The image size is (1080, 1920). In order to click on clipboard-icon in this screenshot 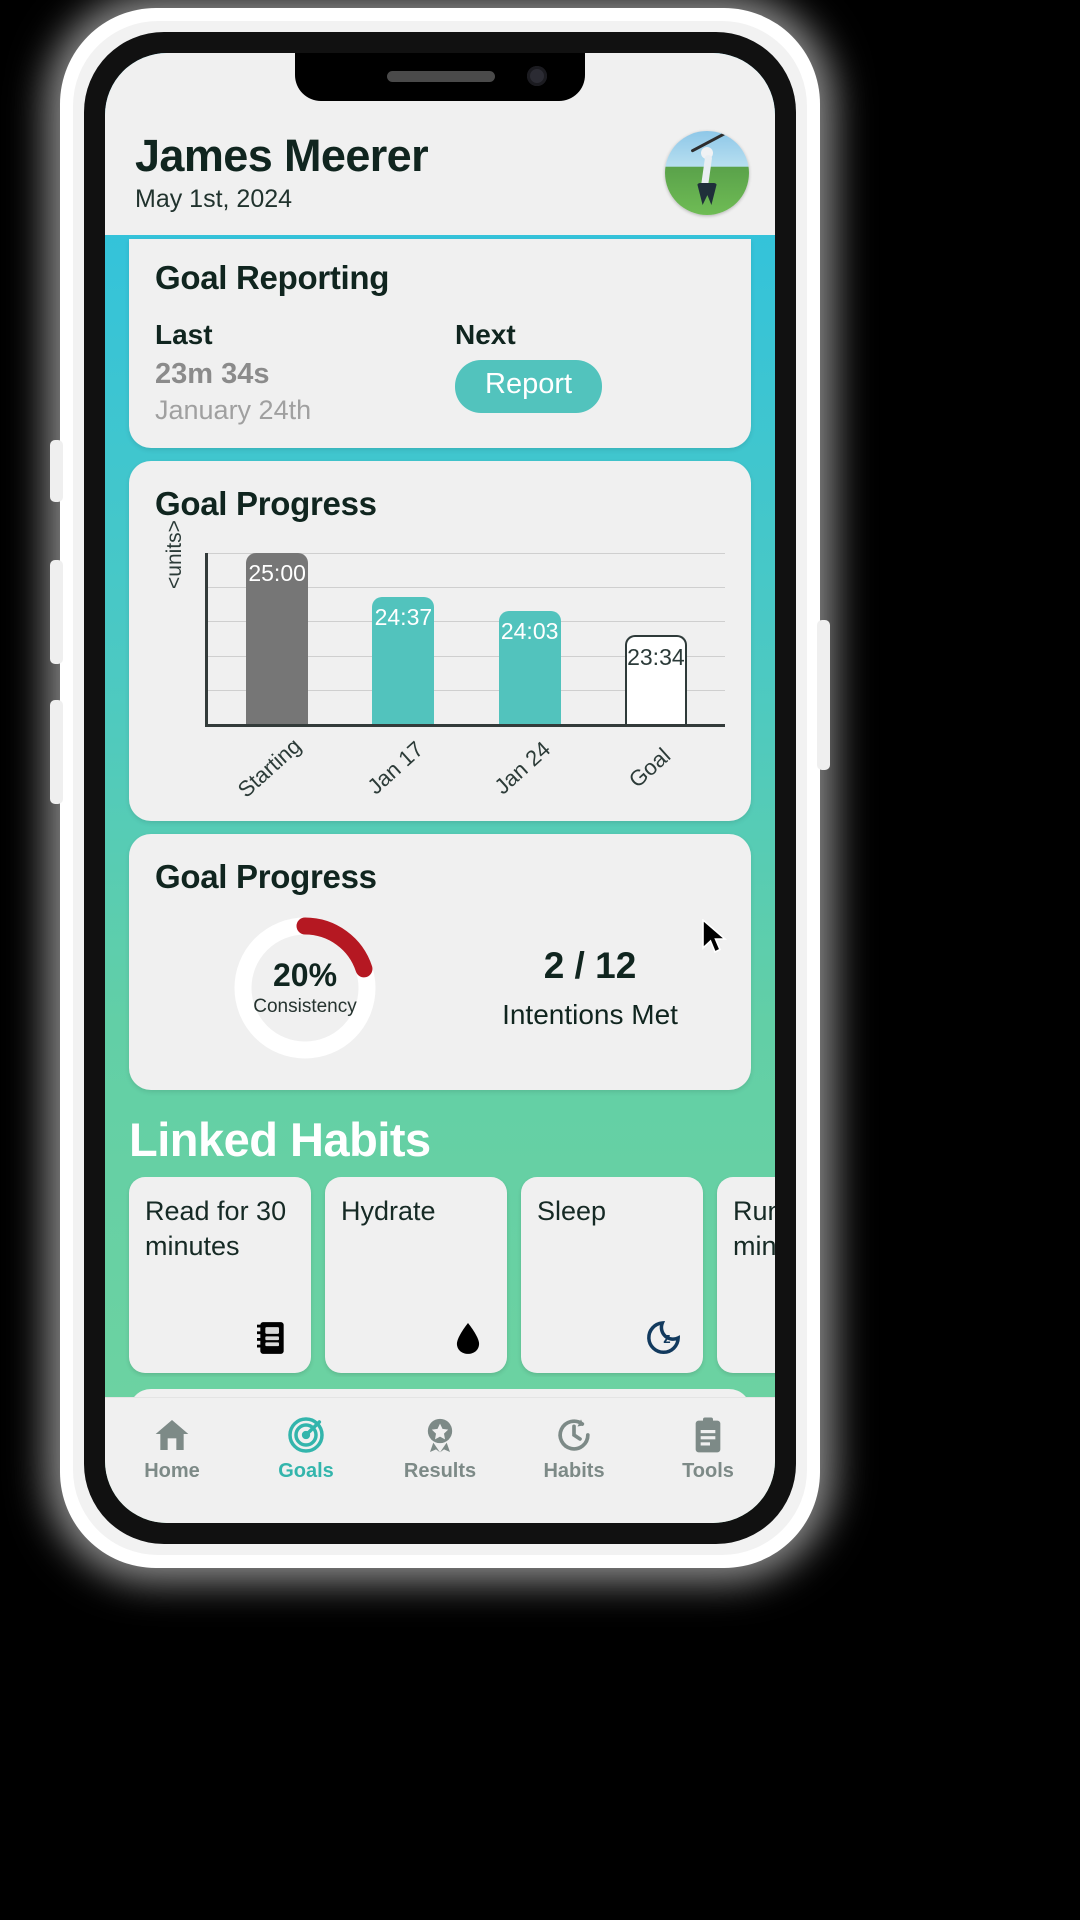, I will do `click(708, 1435)`.